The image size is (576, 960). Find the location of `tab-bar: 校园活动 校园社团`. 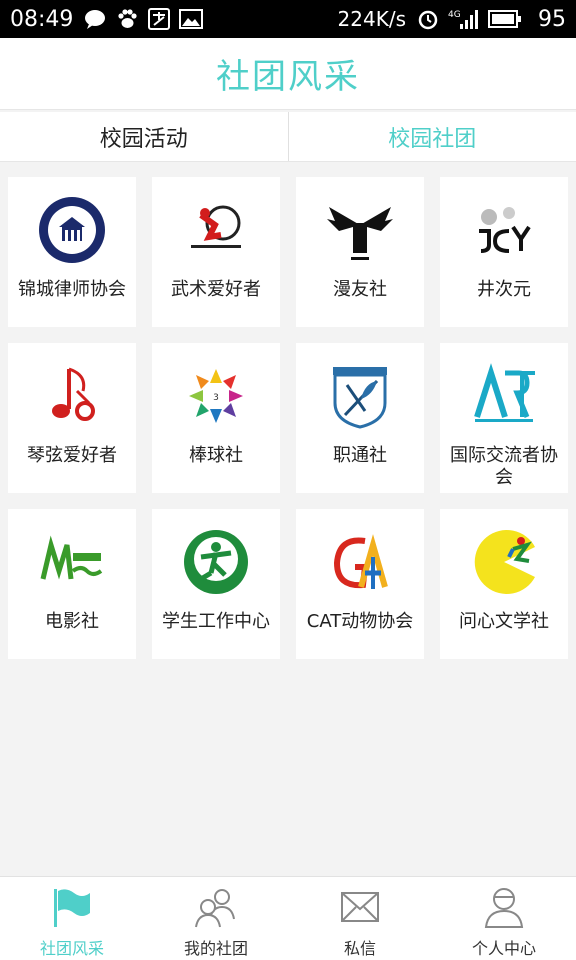

tab-bar: 校园活动 校园社团 is located at coordinates (288, 137).